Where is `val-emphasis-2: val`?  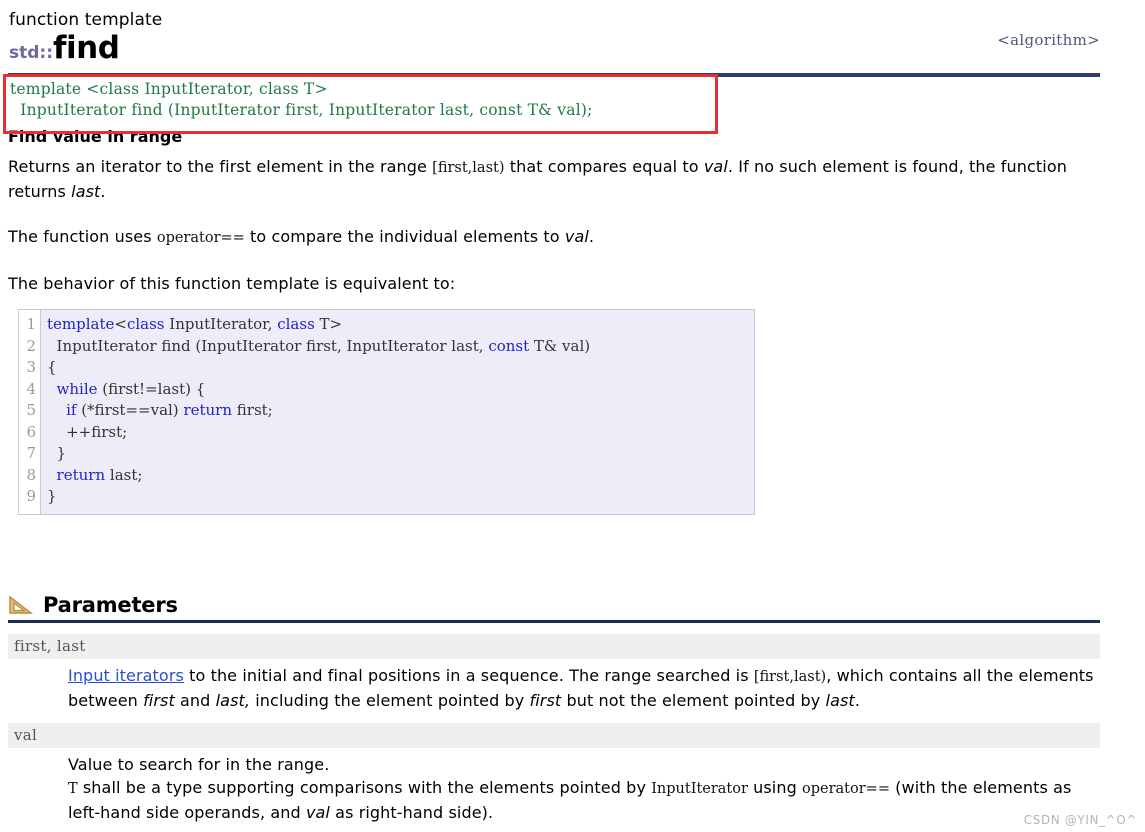
val-emphasis-2: val is located at coordinates (576, 236).